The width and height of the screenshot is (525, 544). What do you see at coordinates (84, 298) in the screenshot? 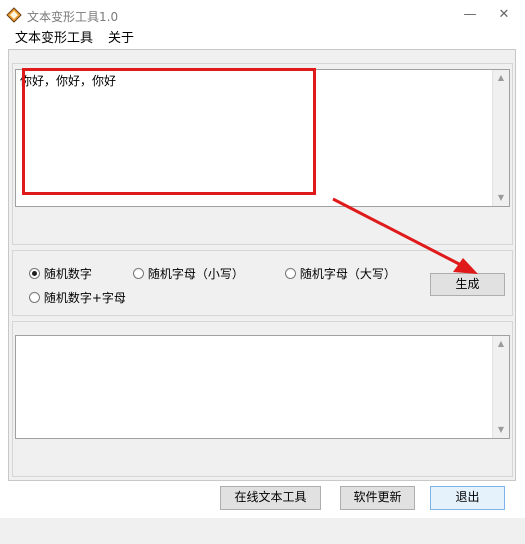
I see `radio-label: 随机数字+字母` at bounding box center [84, 298].